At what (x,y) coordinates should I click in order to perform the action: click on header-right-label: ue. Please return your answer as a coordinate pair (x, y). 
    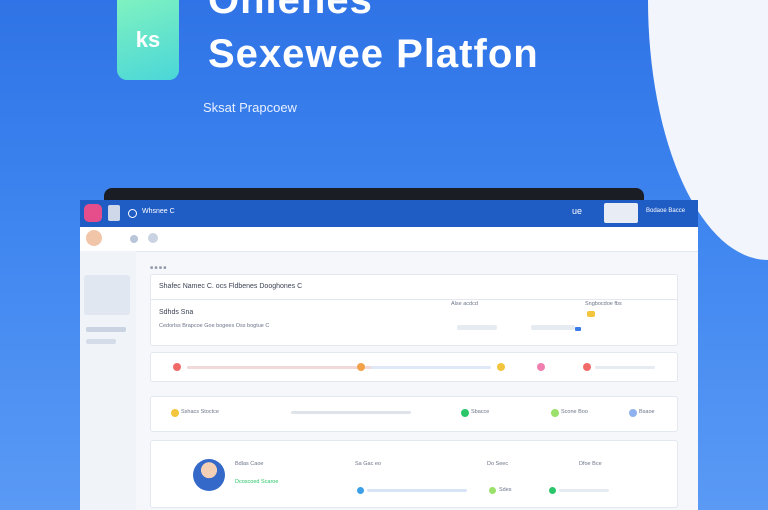
    Looking at the image, I should click on (577, 211).